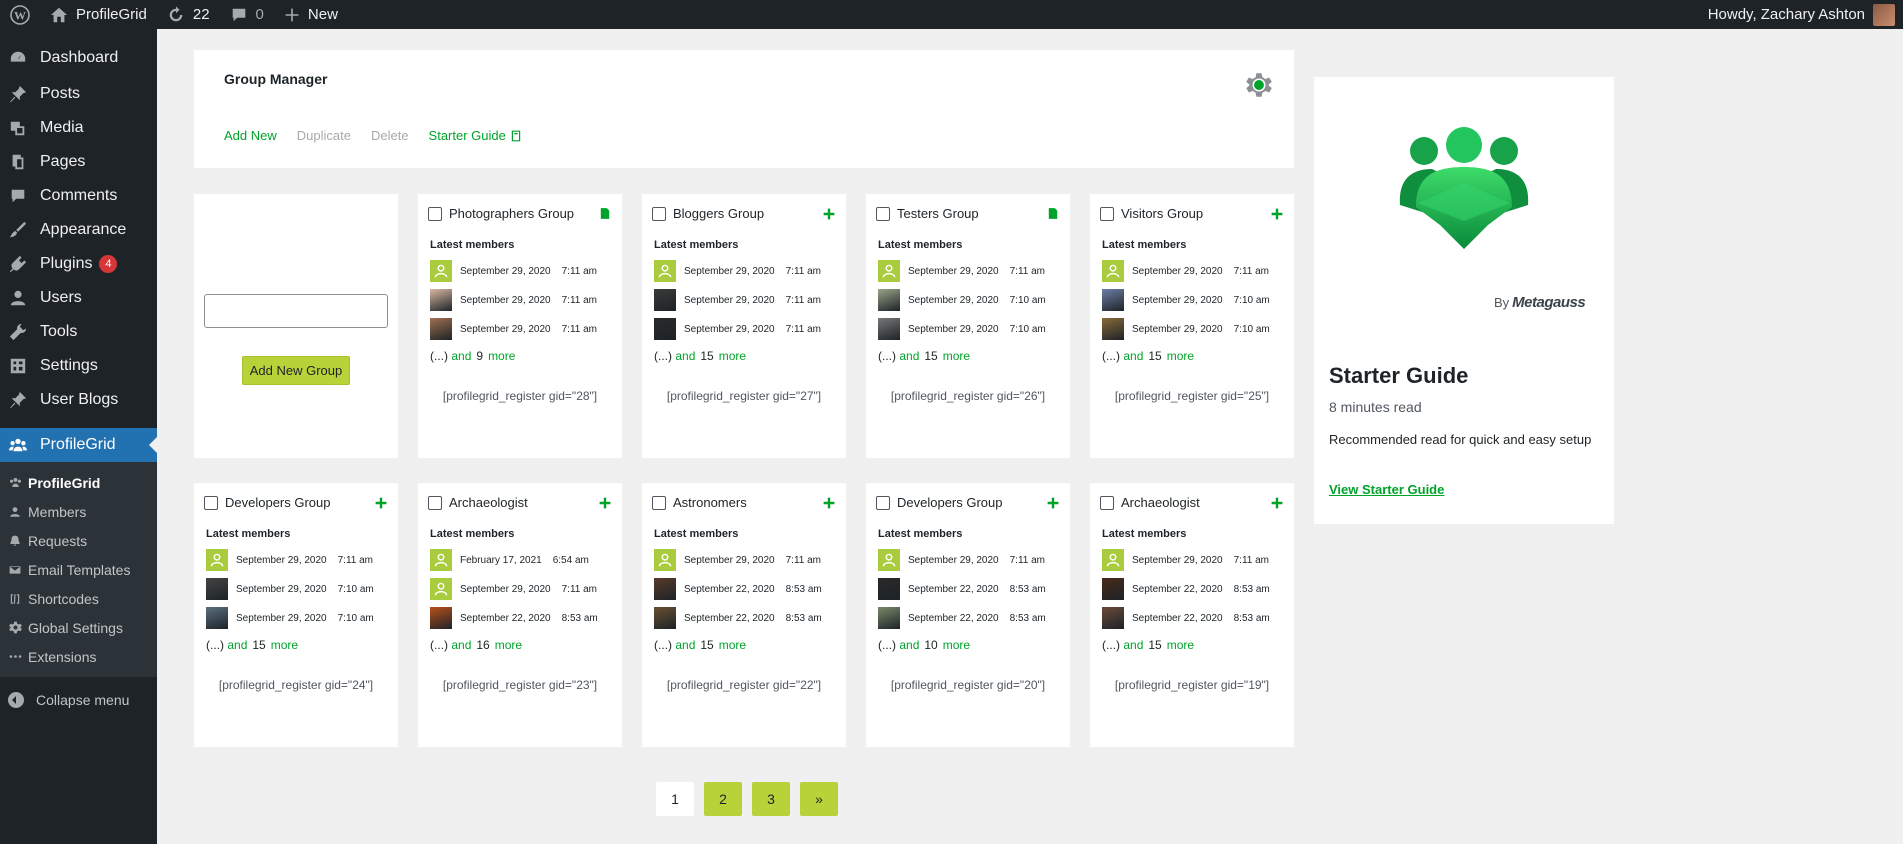  Describe the element at coordinates (78, 656) in the screenshot. I see `submenu-extensions: Extensions` at that location.